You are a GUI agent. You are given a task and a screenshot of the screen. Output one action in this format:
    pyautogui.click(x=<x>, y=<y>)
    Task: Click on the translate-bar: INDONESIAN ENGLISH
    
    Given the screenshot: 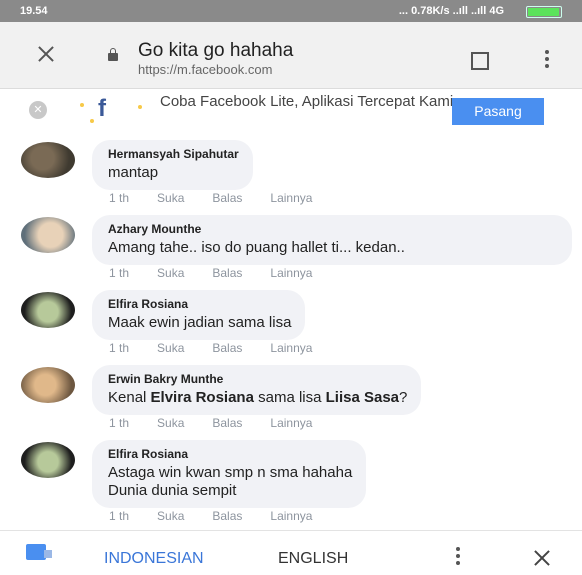 What is the action you would take?
    pyautogui.click(x=291, y=552)
    